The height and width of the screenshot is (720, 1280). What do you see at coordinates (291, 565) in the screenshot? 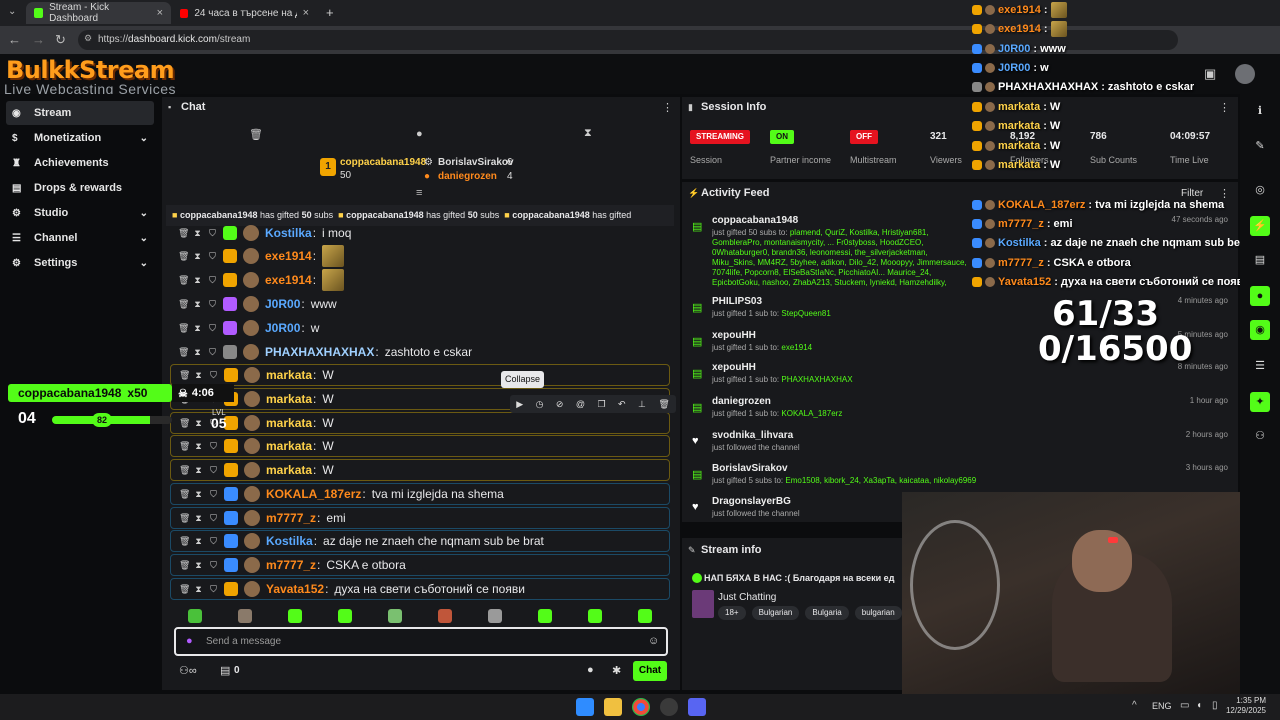
I see `chat-username: m7777_z` at bounding box center [291, 565].